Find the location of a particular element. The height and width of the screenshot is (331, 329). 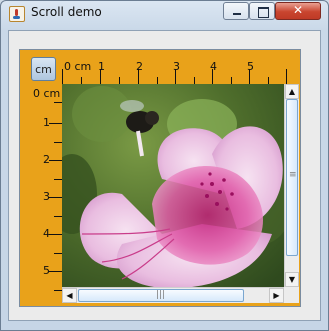

window-title: Scroll demo is located at coordinates (66, 12).